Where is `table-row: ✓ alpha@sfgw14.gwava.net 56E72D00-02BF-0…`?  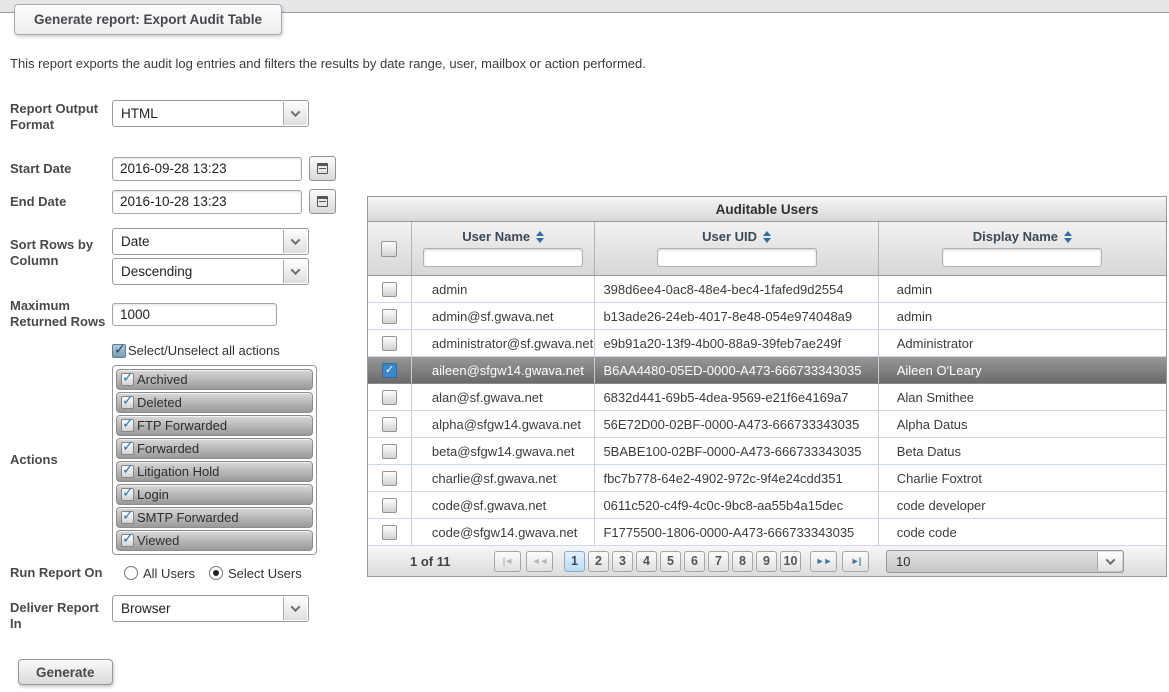
table-row: ✓ alpha@sfgw14.gwava.net 56E72D00-02BF-0… is located at coordinates (767, 424).